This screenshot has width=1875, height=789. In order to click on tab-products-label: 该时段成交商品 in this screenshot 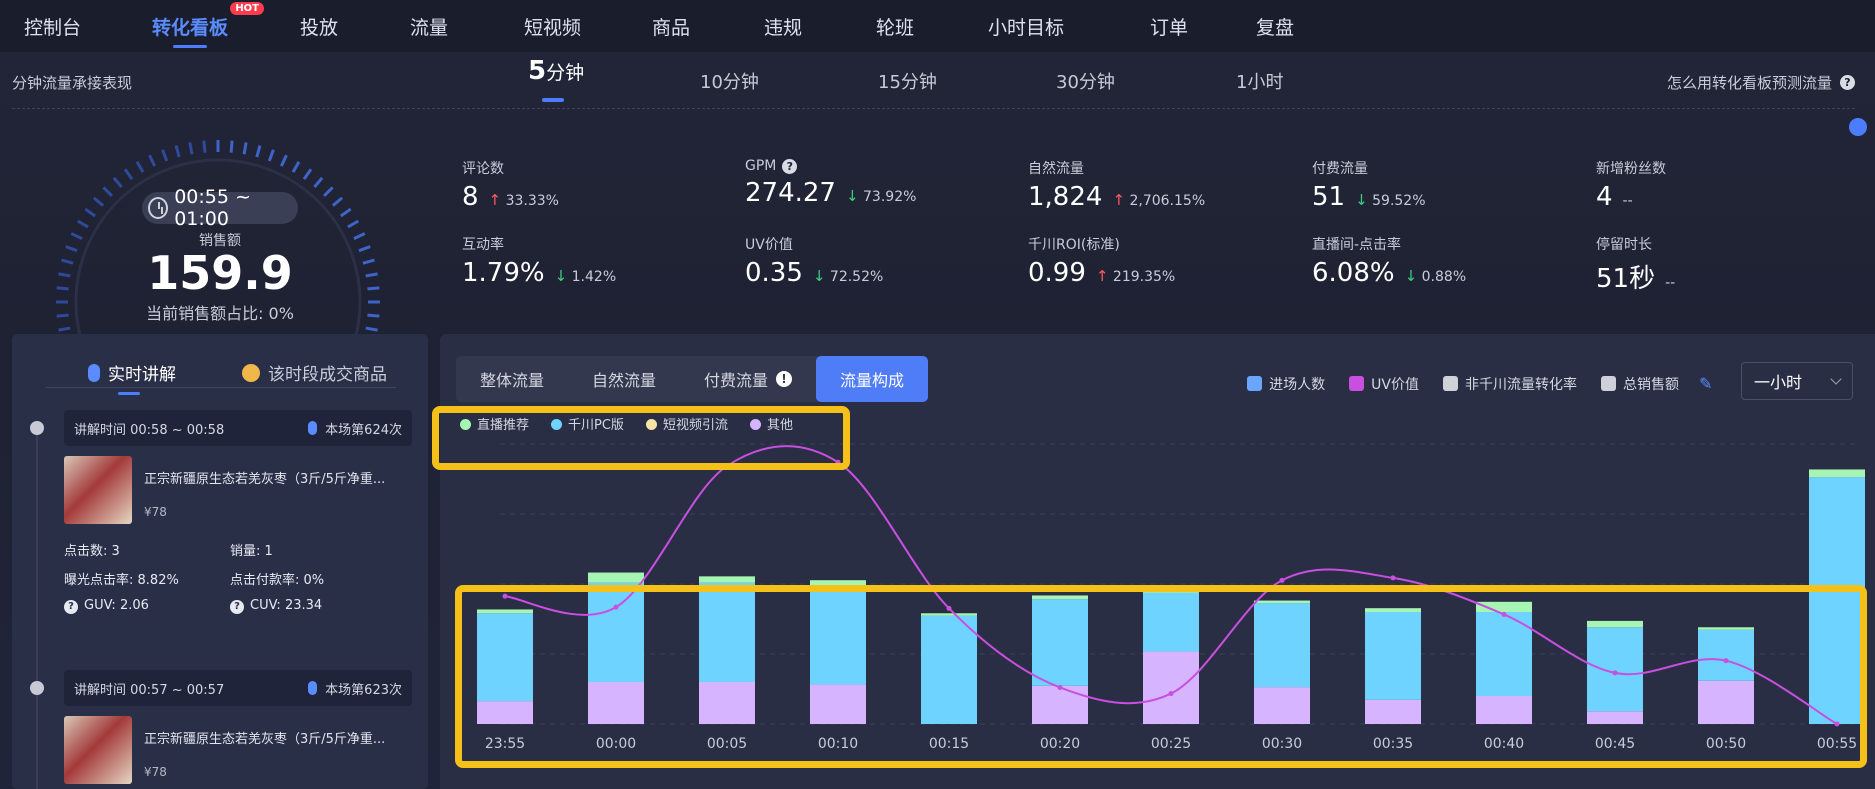, I will do `click(327, 375)`.